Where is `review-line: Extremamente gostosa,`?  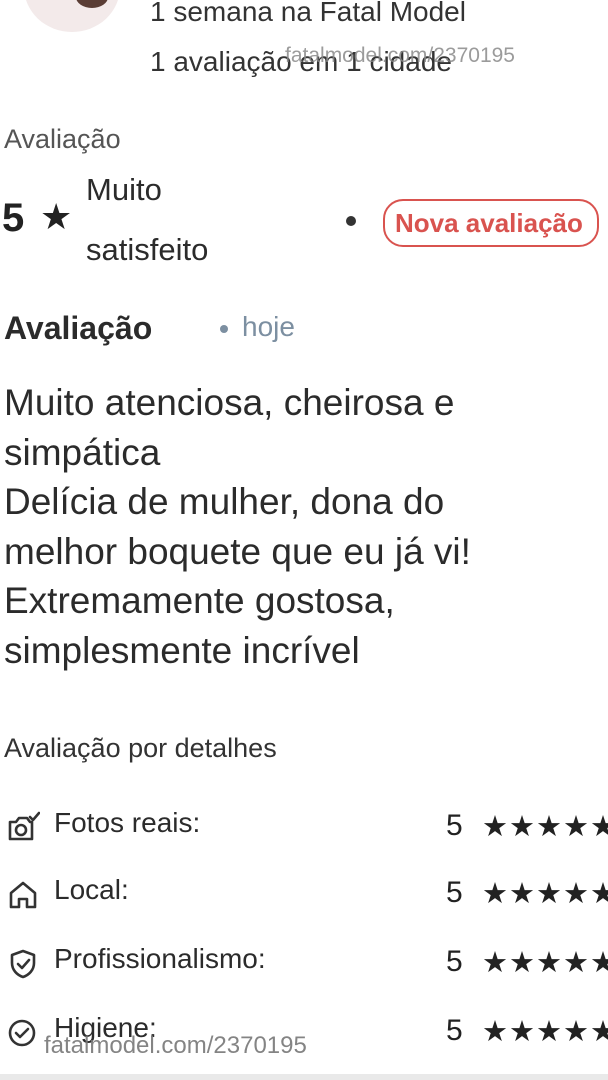
review-line: Extremamente gostosa, is located at coordinates (199, 600).